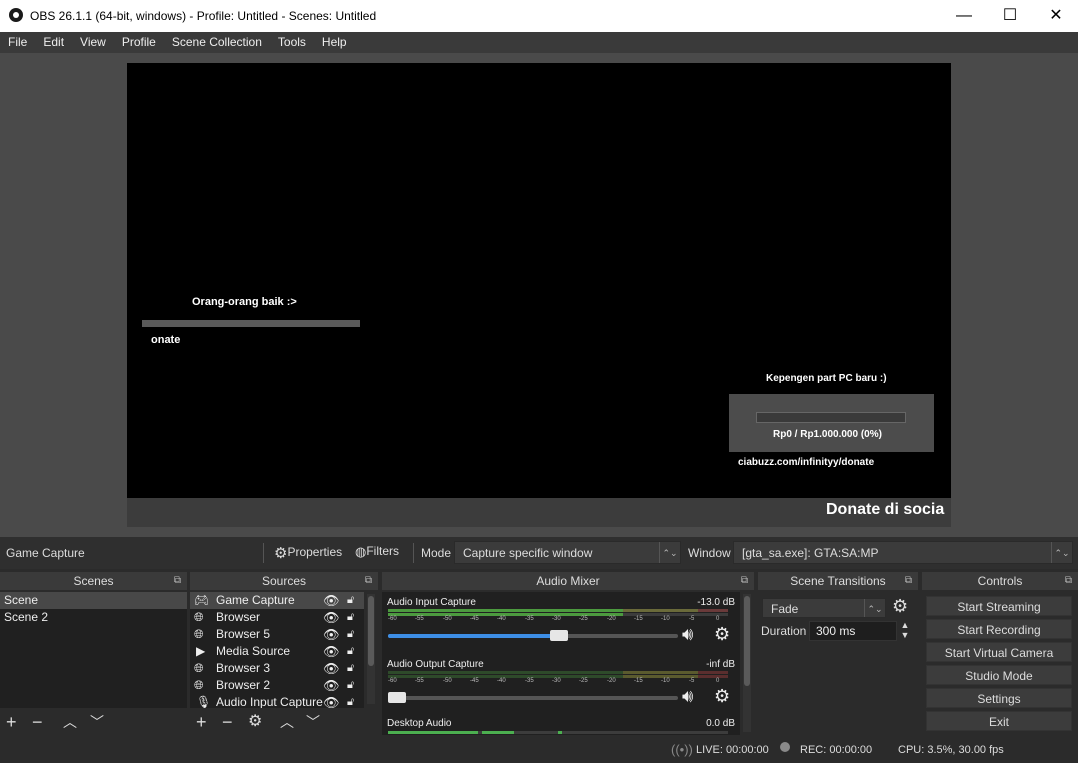  Describe the element at coordinates (999, 606) in the screenshot. I see `start-streaming-button: Start Streaming` at that location.